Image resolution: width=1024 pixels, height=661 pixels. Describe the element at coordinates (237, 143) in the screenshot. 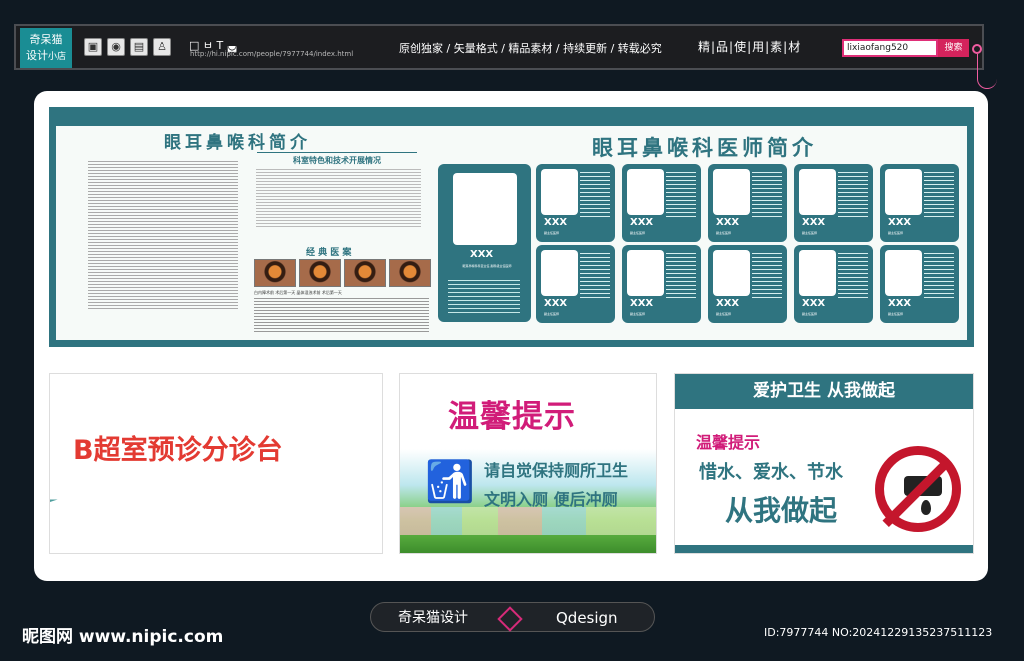

I see `left-board-title: 眼耳鼻喉科简介` at that location.